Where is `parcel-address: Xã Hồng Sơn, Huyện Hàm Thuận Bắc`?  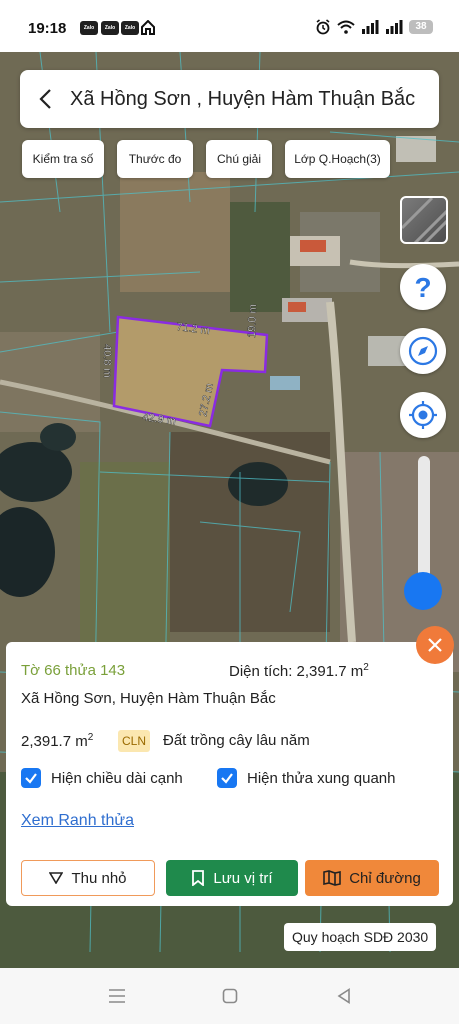
parcel-address: Xã Hồng Sơn, Huyện Hàm Thuận Bắc is located at coordinates (148, 698).